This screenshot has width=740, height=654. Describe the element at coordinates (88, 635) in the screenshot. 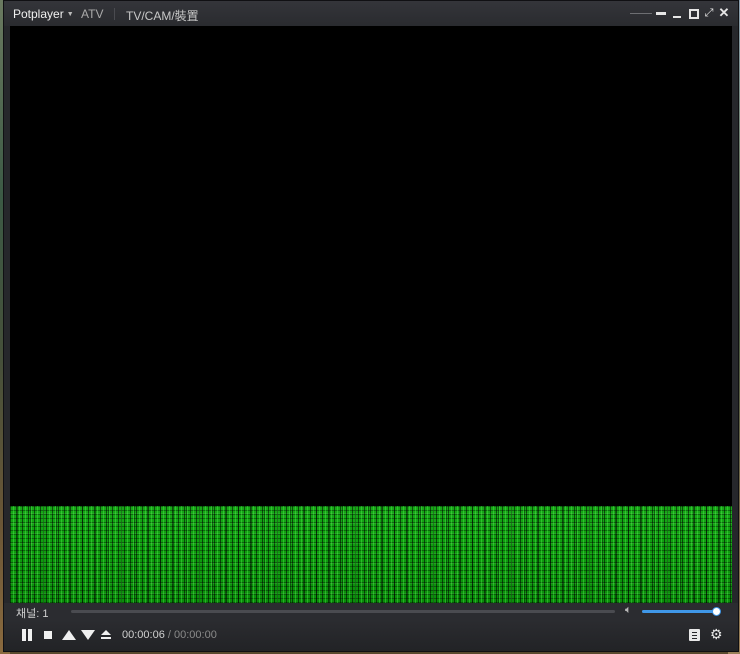

I see `triangle-down-icon` at that location.